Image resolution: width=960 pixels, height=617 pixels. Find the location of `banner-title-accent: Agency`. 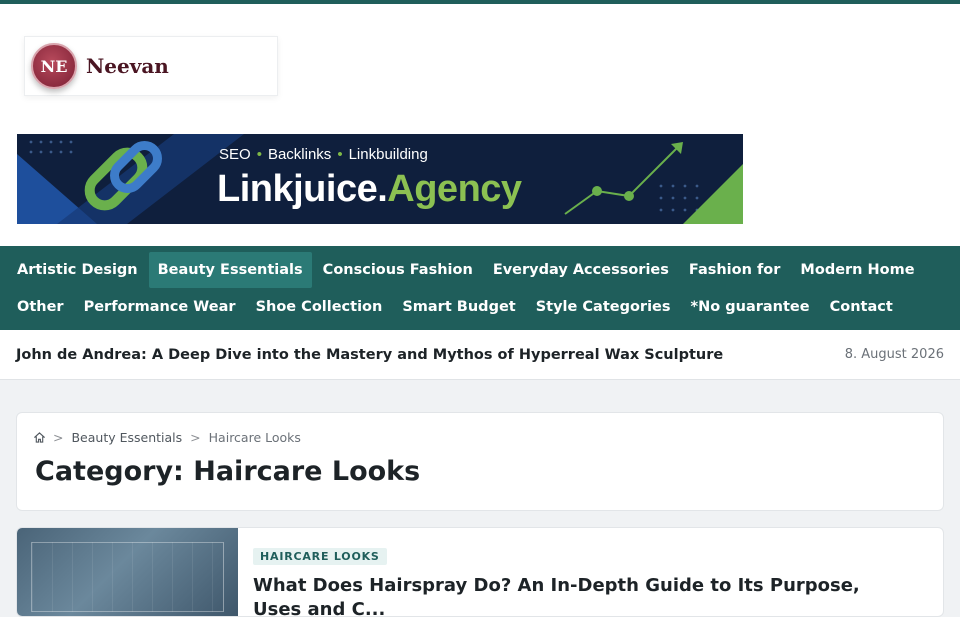

banner-title-accent: Agency is located at coordinates (454, 189).